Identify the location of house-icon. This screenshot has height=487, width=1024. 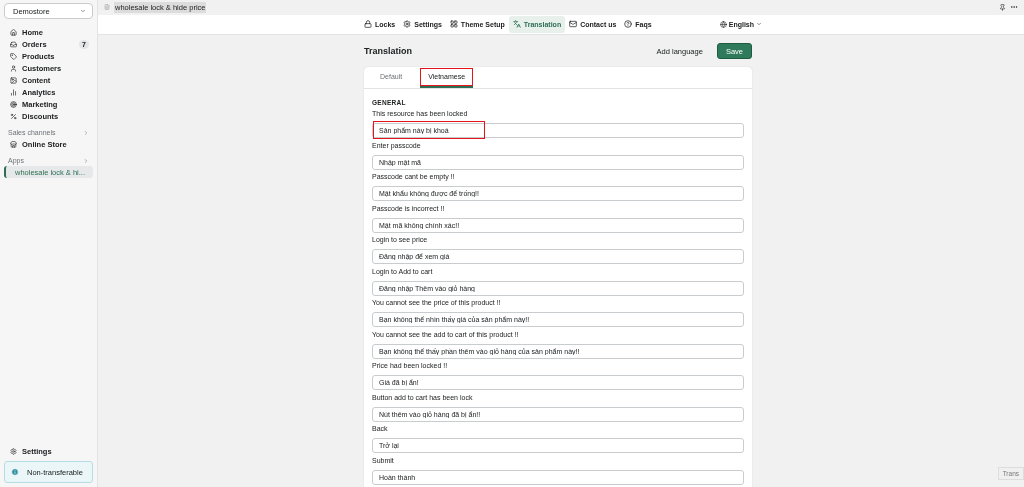
(13, 32).